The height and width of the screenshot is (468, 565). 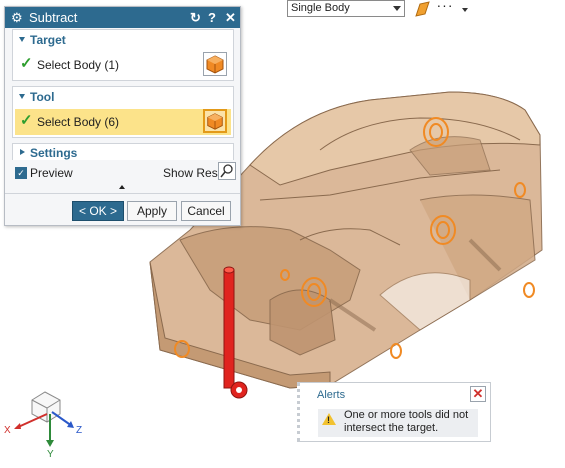 I want to click on axis-z-label: Z, so click(x=79, y=430).